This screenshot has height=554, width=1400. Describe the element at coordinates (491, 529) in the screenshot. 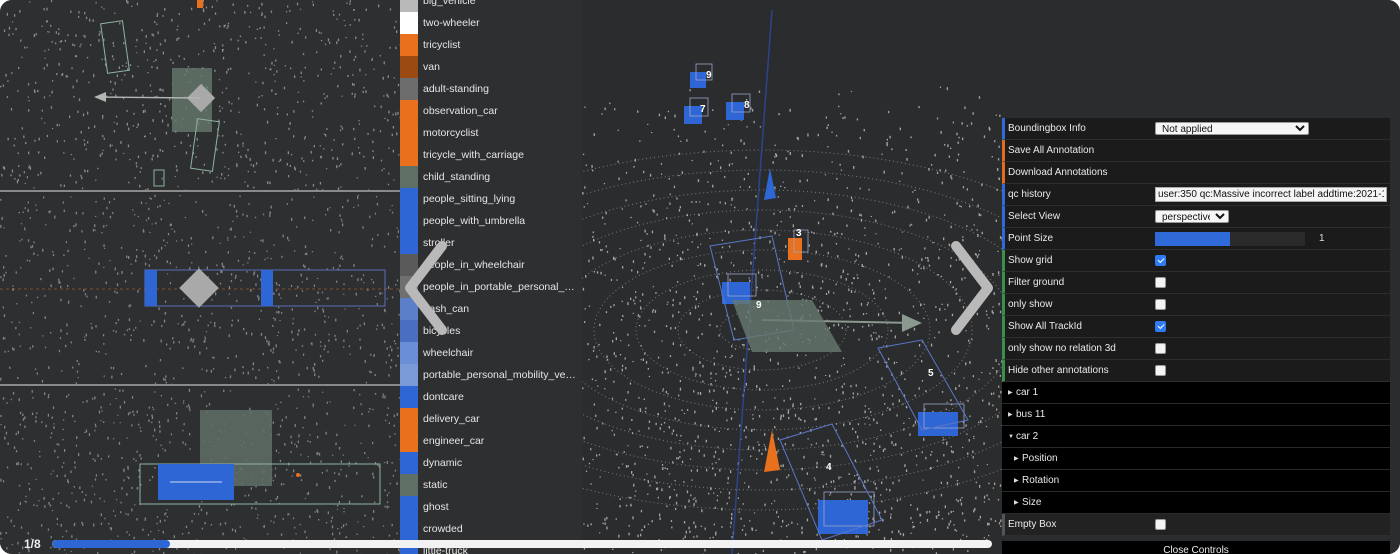

I see `class-item: crowded` at that location.